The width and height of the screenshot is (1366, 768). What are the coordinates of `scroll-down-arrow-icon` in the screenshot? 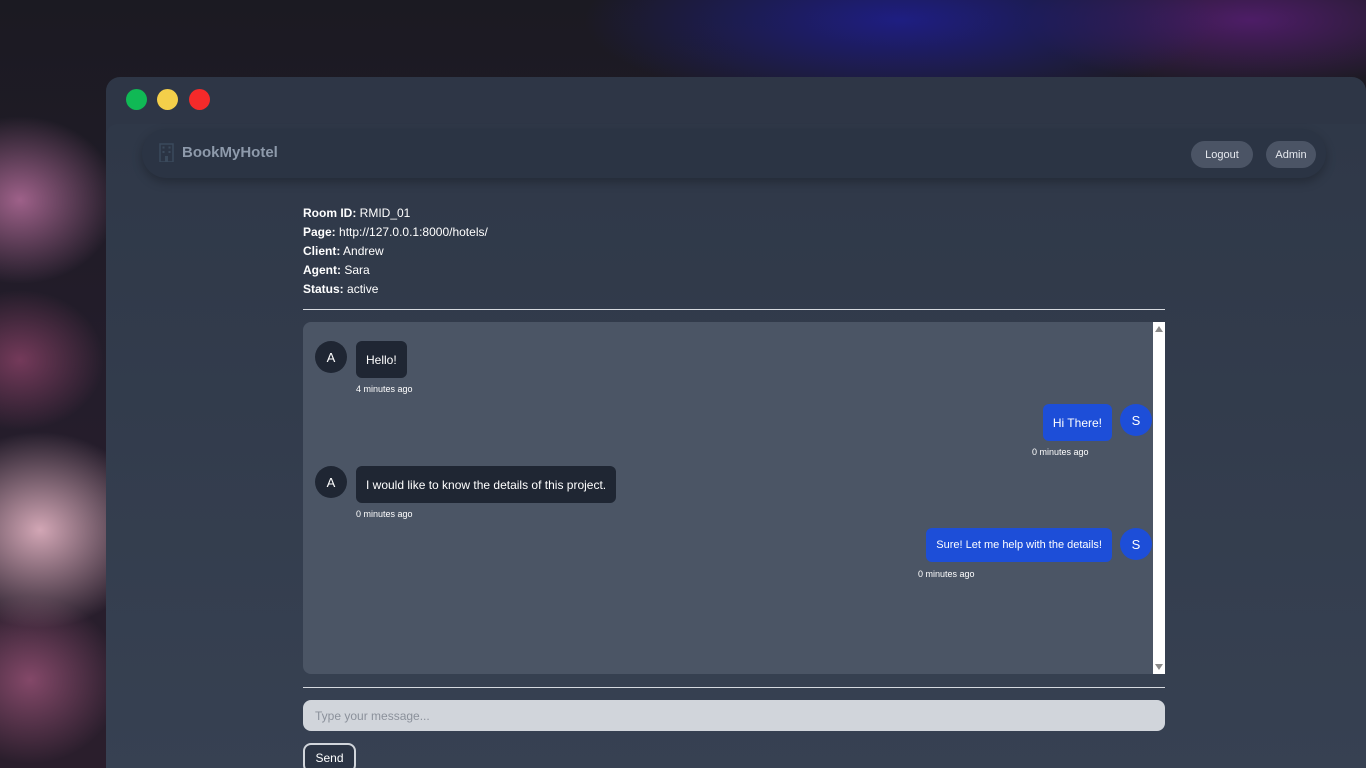 It's located at (1159, 667).